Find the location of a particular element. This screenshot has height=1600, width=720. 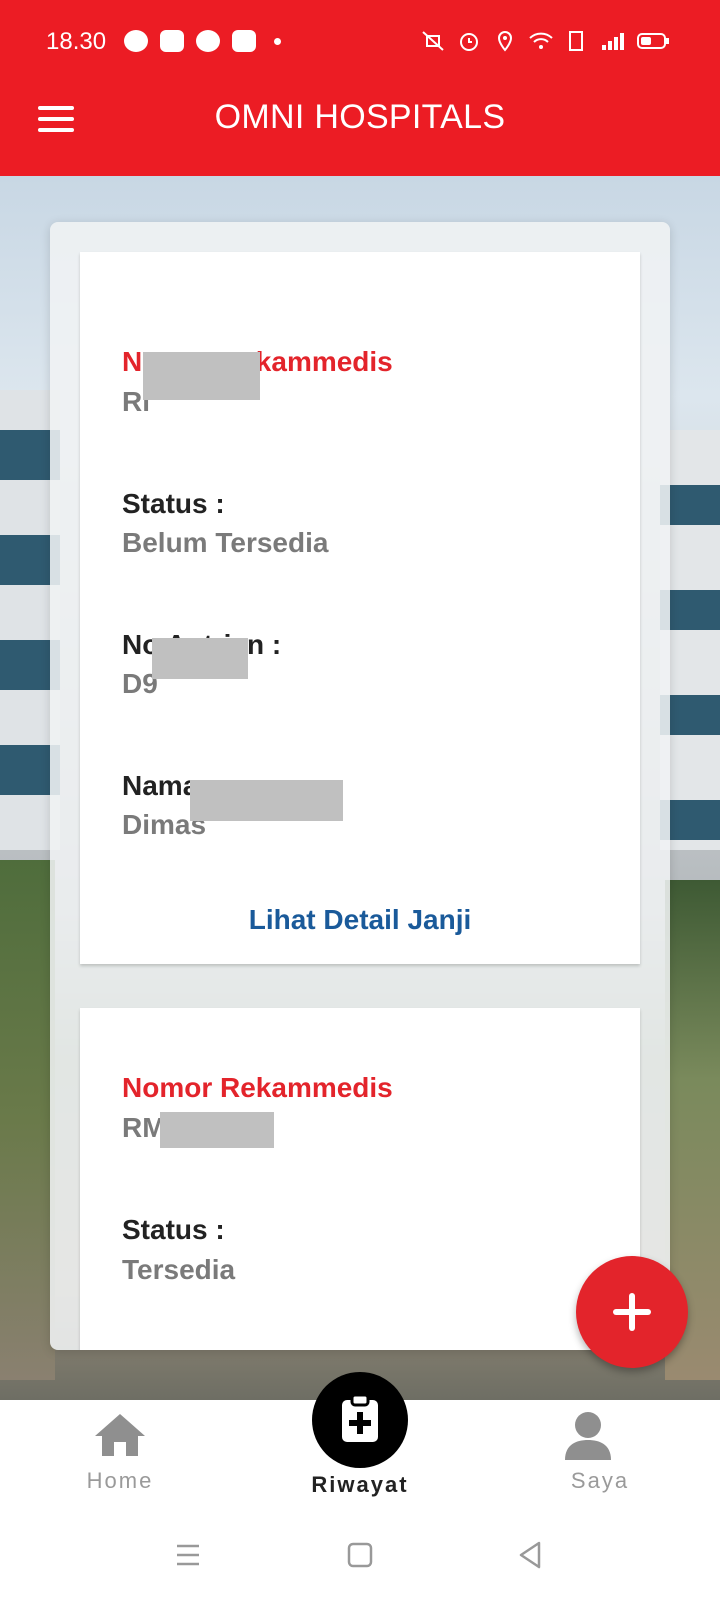

home-icon is located at coordinates (120, 1435).